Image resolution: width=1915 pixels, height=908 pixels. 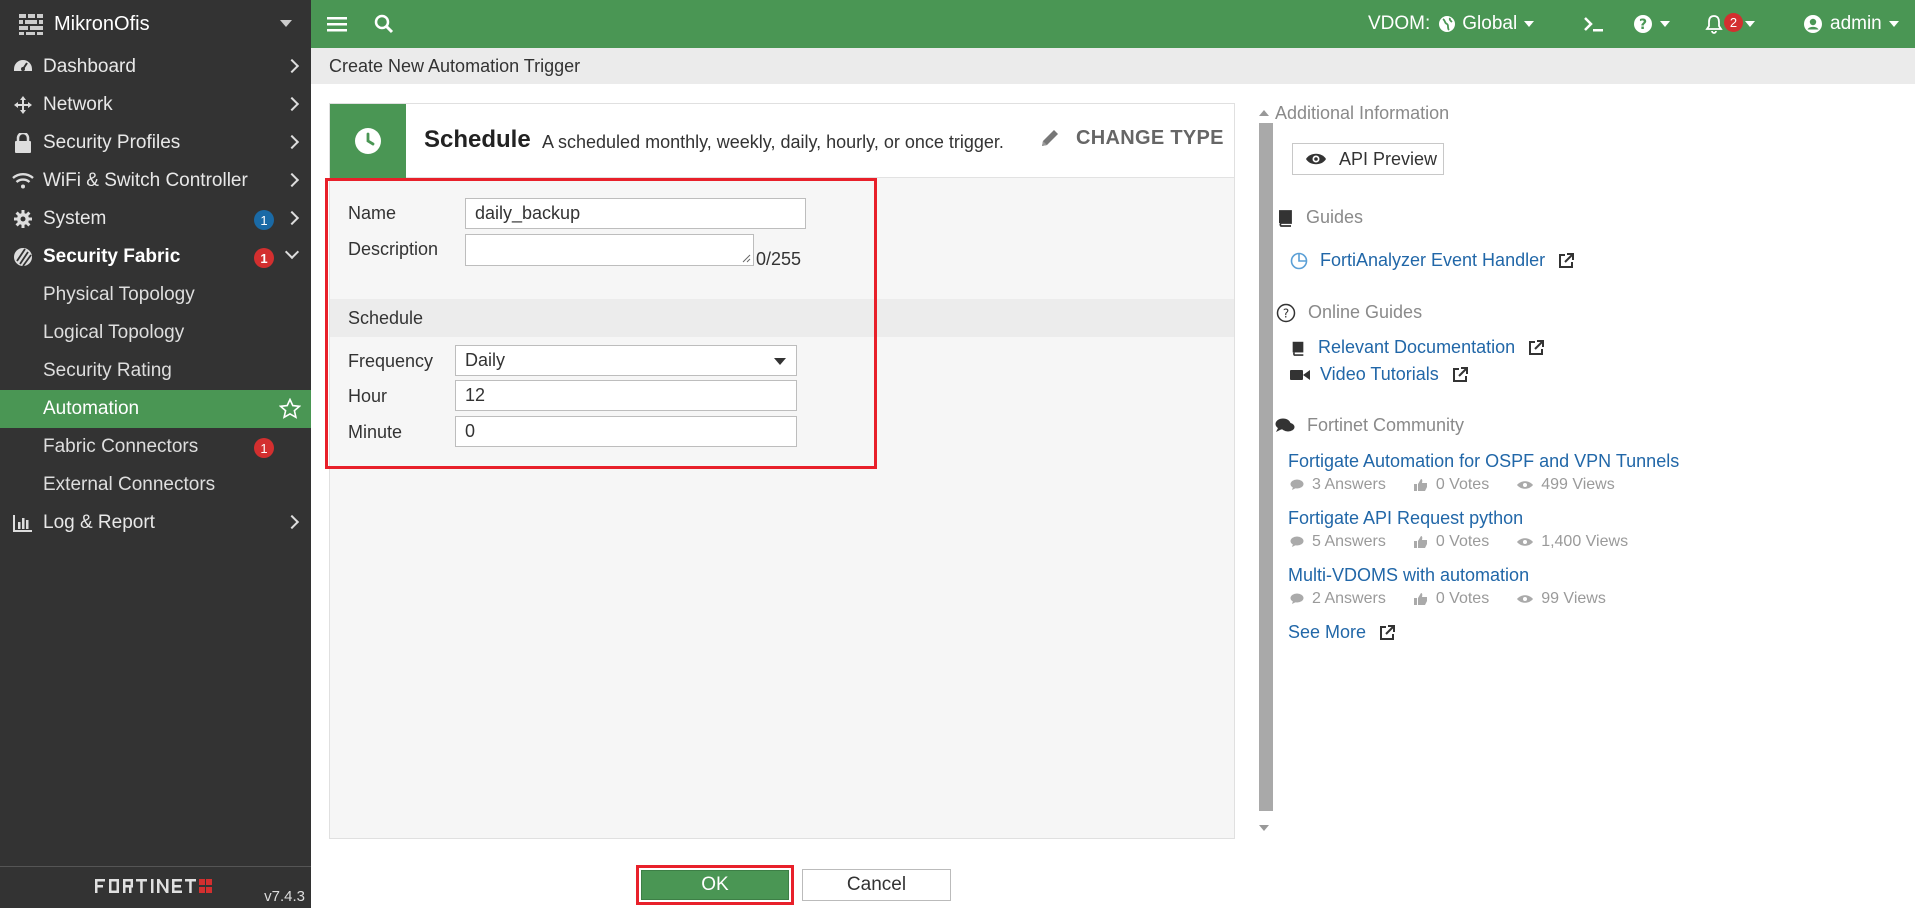 I want to click on brand-name: MikronOfis, so click(x=102, y=23).